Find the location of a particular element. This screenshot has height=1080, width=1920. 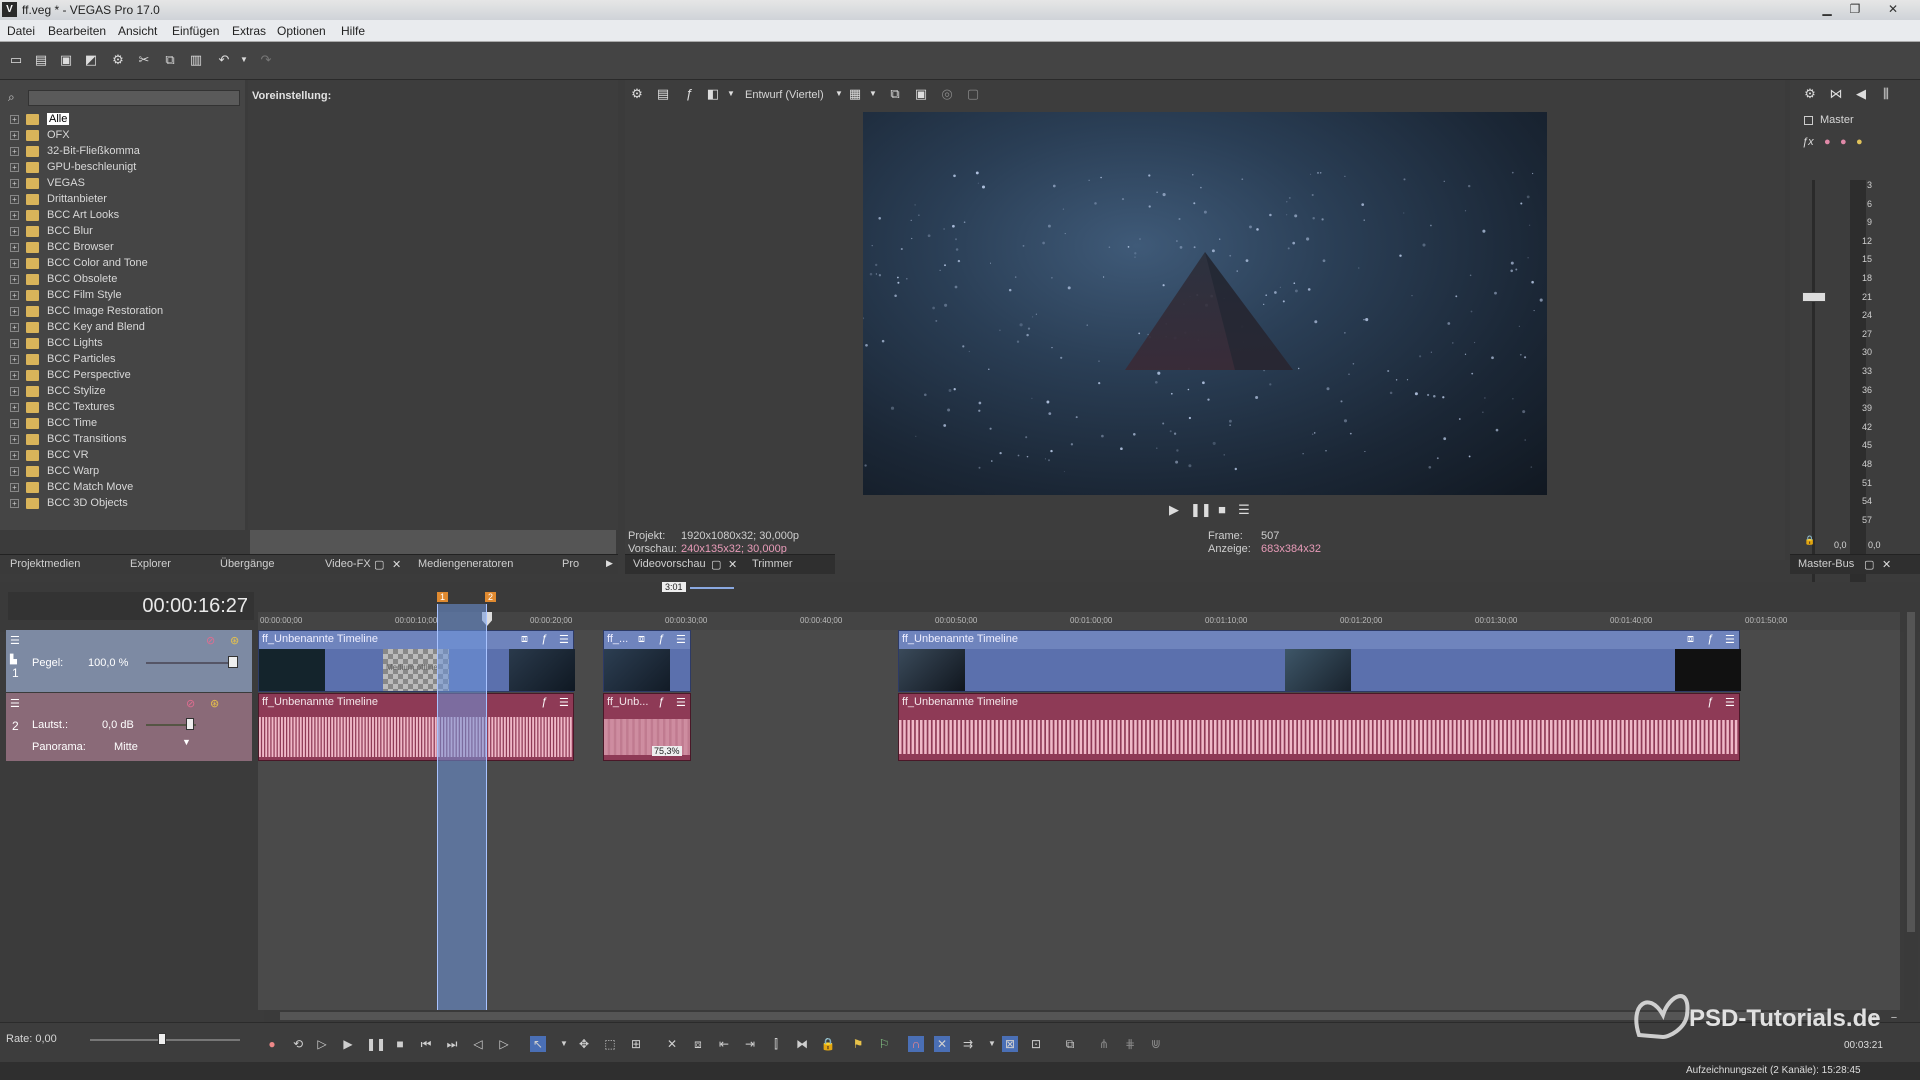

effects-tree-item: + BCC VR is located at coordinates (125, 456).